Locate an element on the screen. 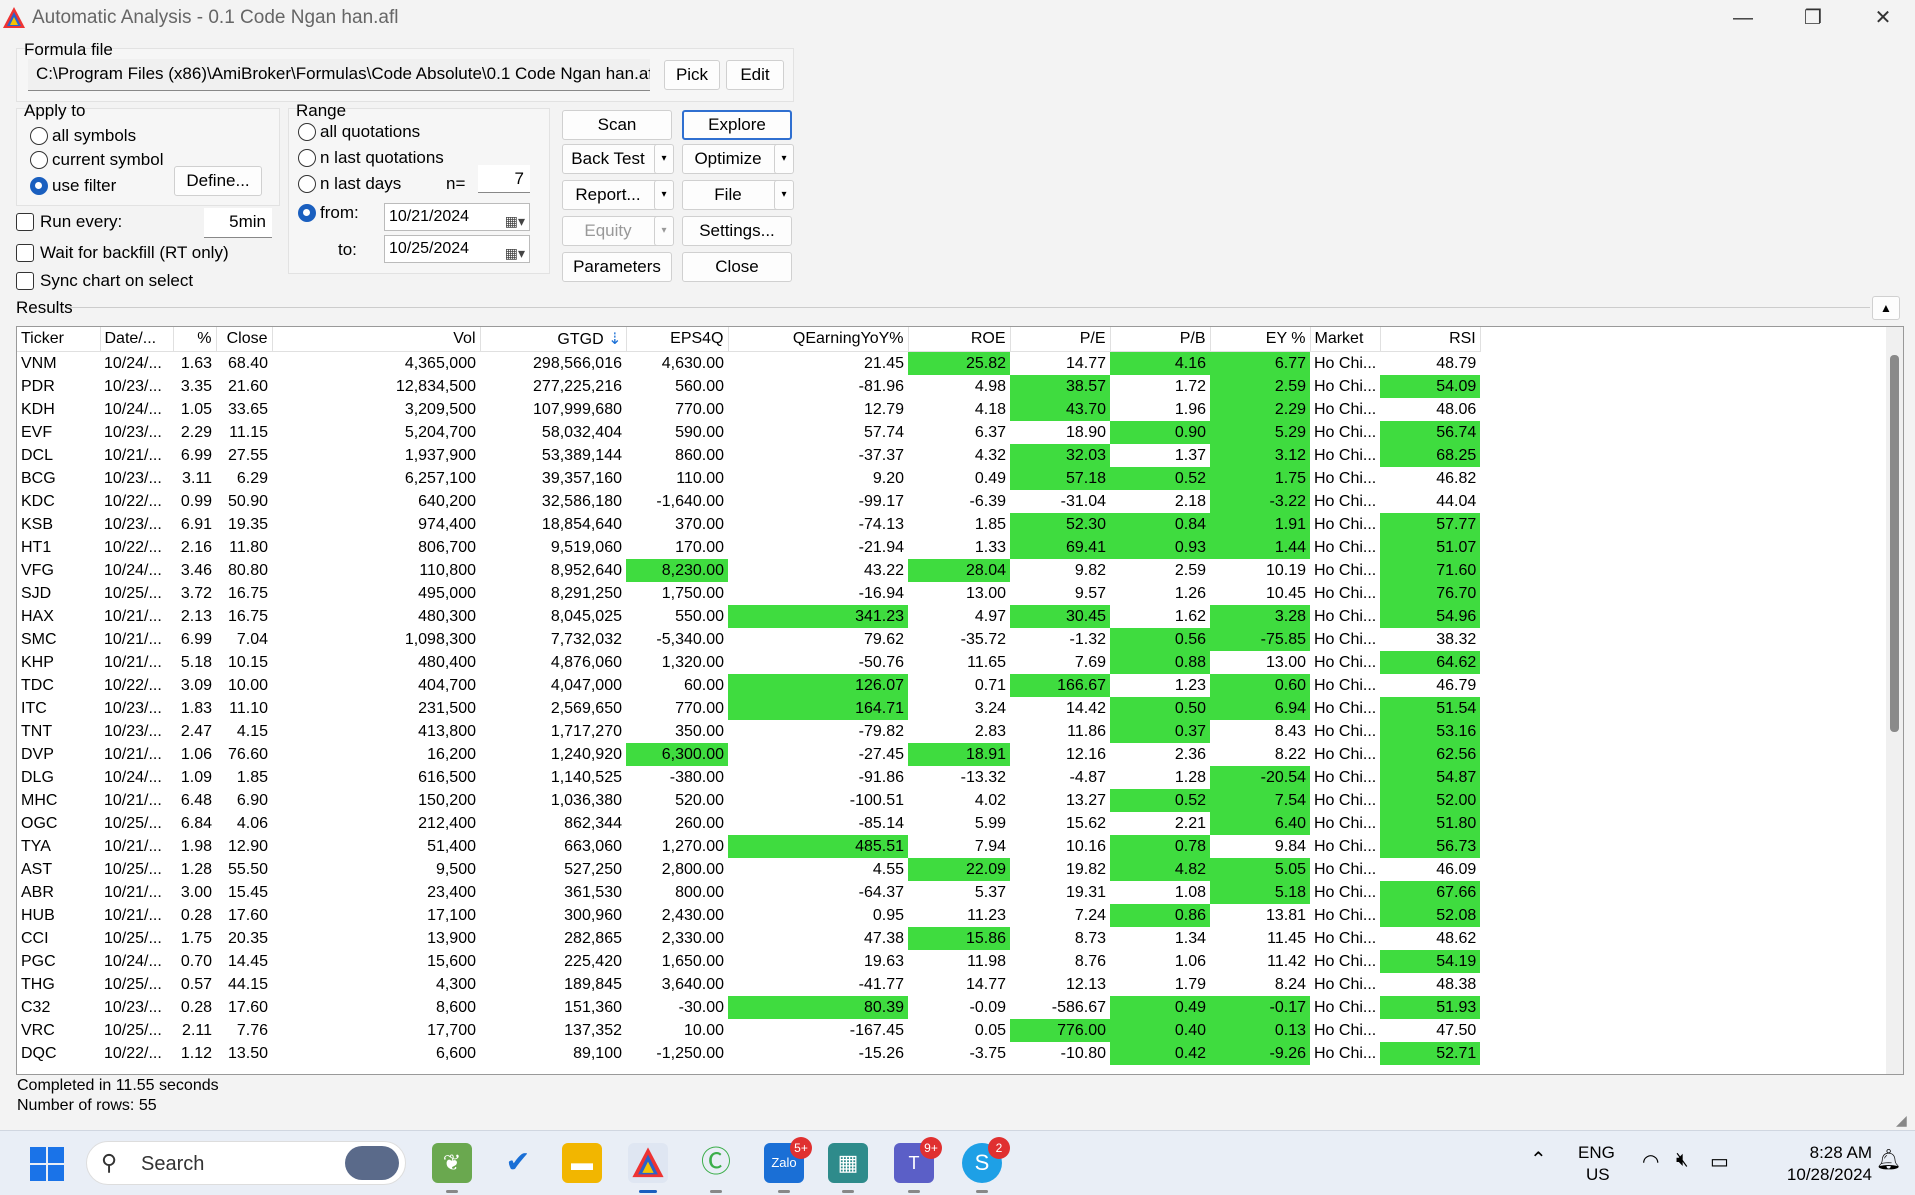  from-date-picker: 10/21/2024 ▦▾ is located at coordinates (457, 217).